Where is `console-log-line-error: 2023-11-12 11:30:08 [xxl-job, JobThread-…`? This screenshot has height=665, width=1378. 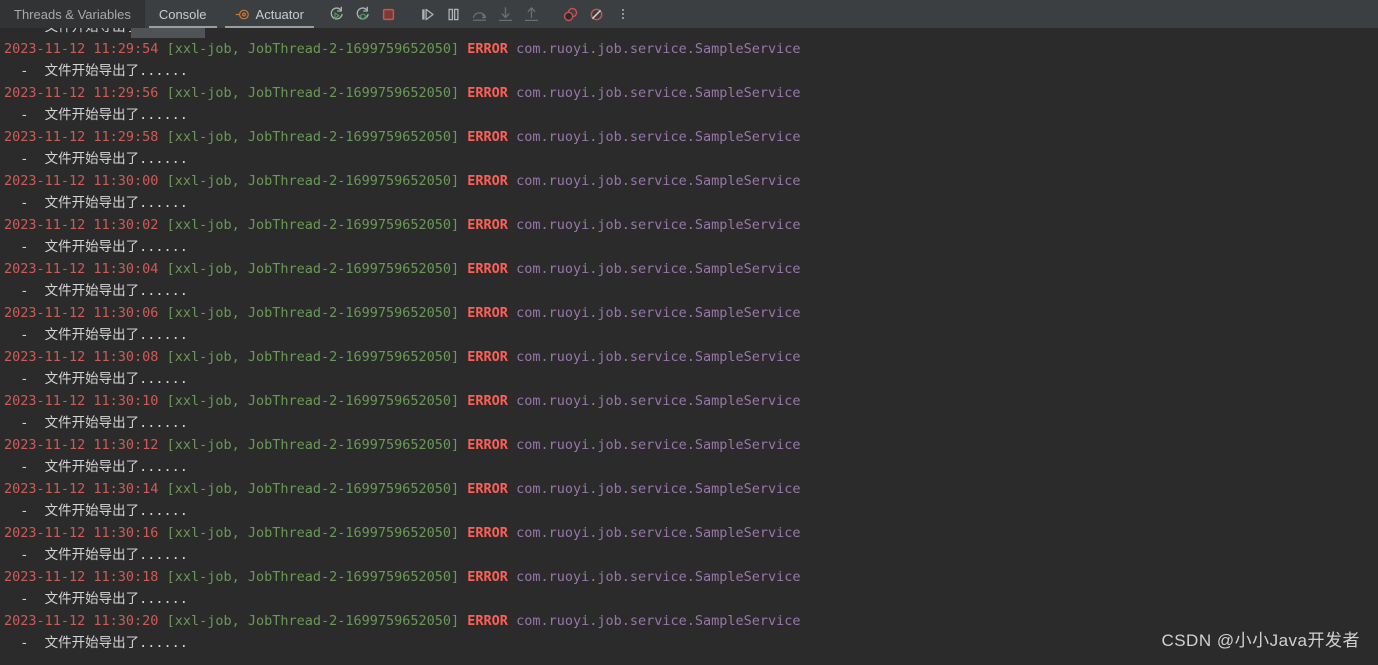
console-log-line-error: 2023-11-12 11:30:08 [xxl-job, JobThread-… is located at coordinates (689, 357).